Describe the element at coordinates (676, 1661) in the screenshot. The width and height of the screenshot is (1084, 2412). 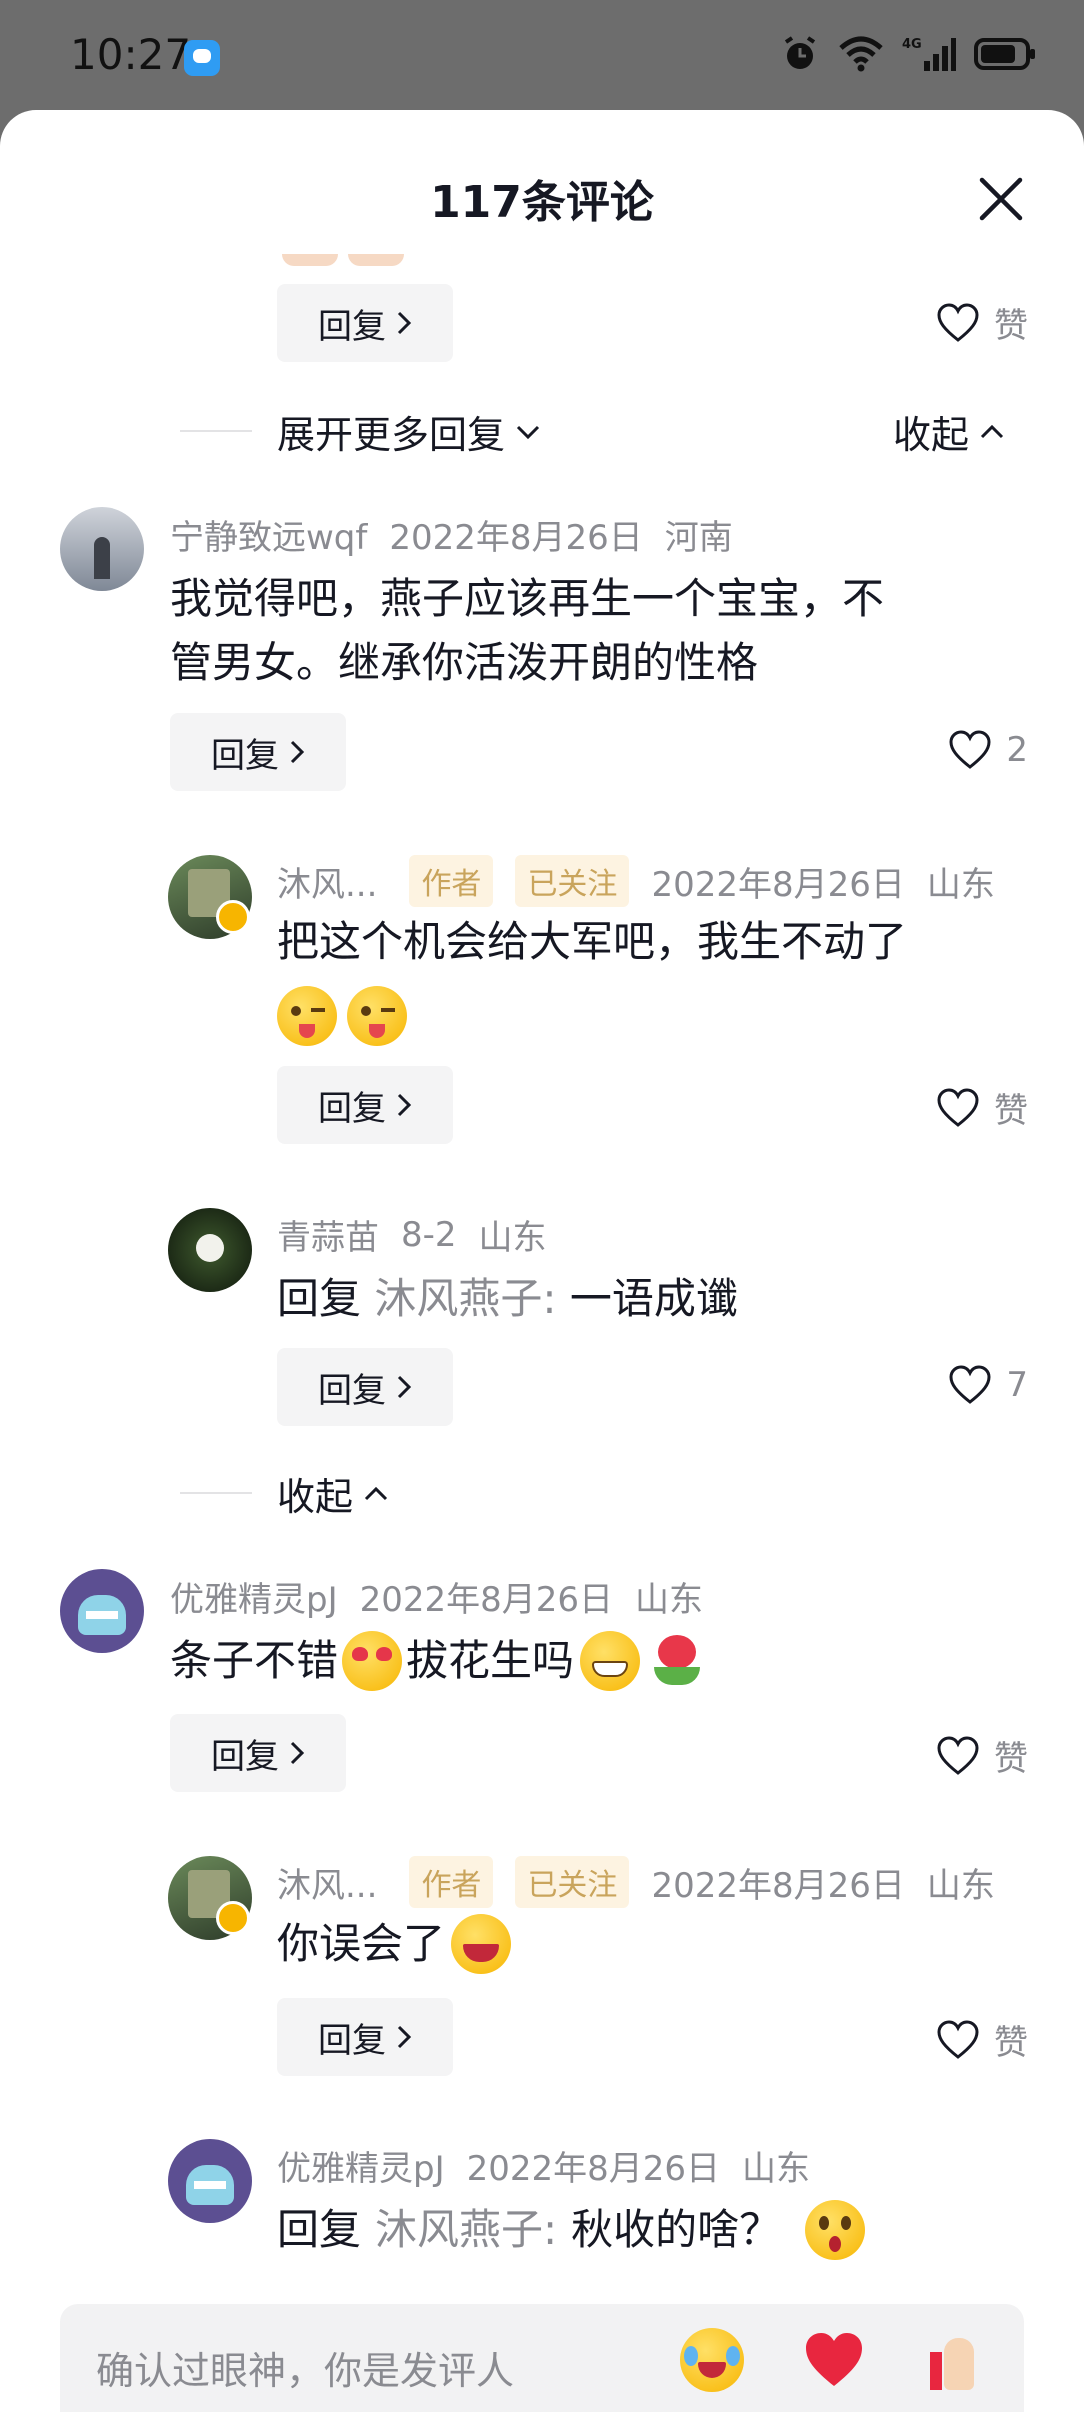
I see `rose-emoji-icon` at that location.